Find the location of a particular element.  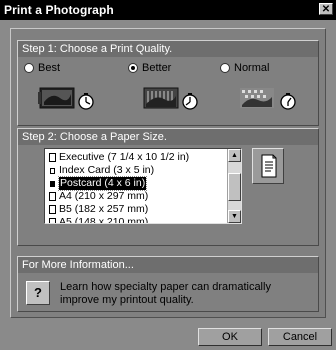

scroll-down-icon: ▼ is located at coordinates (234, 216).